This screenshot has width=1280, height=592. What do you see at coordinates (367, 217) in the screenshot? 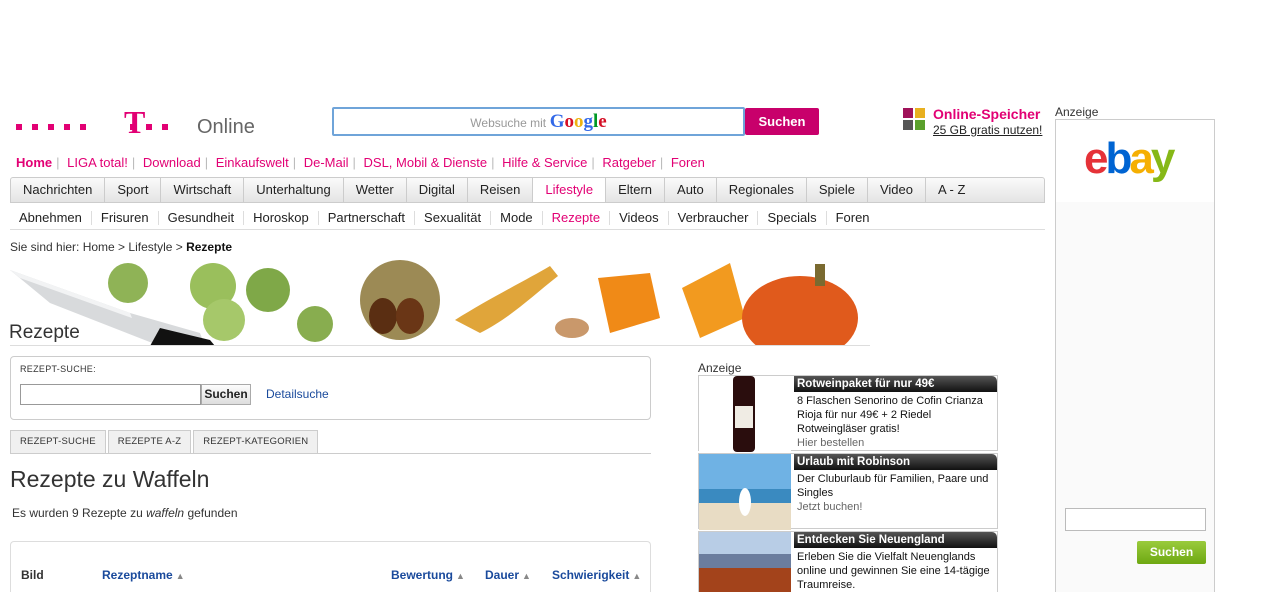
I see `subnav-partnerschaft: Partnerschaft` at bounding box center [367, 217].